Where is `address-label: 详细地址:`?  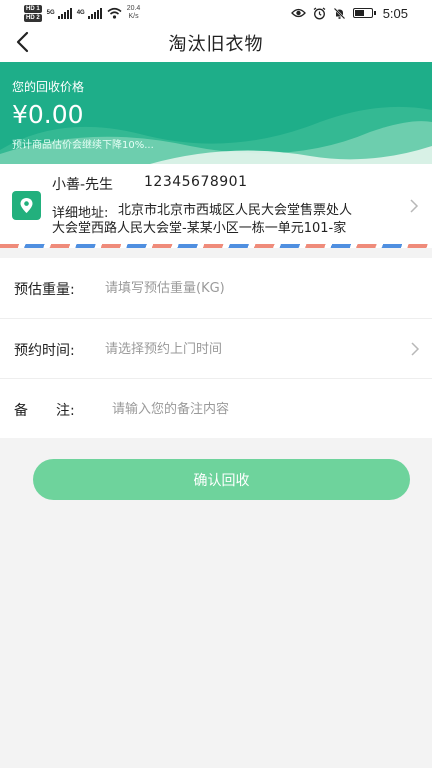 address-label: 详细地址: is located at coordinates (80, 213).